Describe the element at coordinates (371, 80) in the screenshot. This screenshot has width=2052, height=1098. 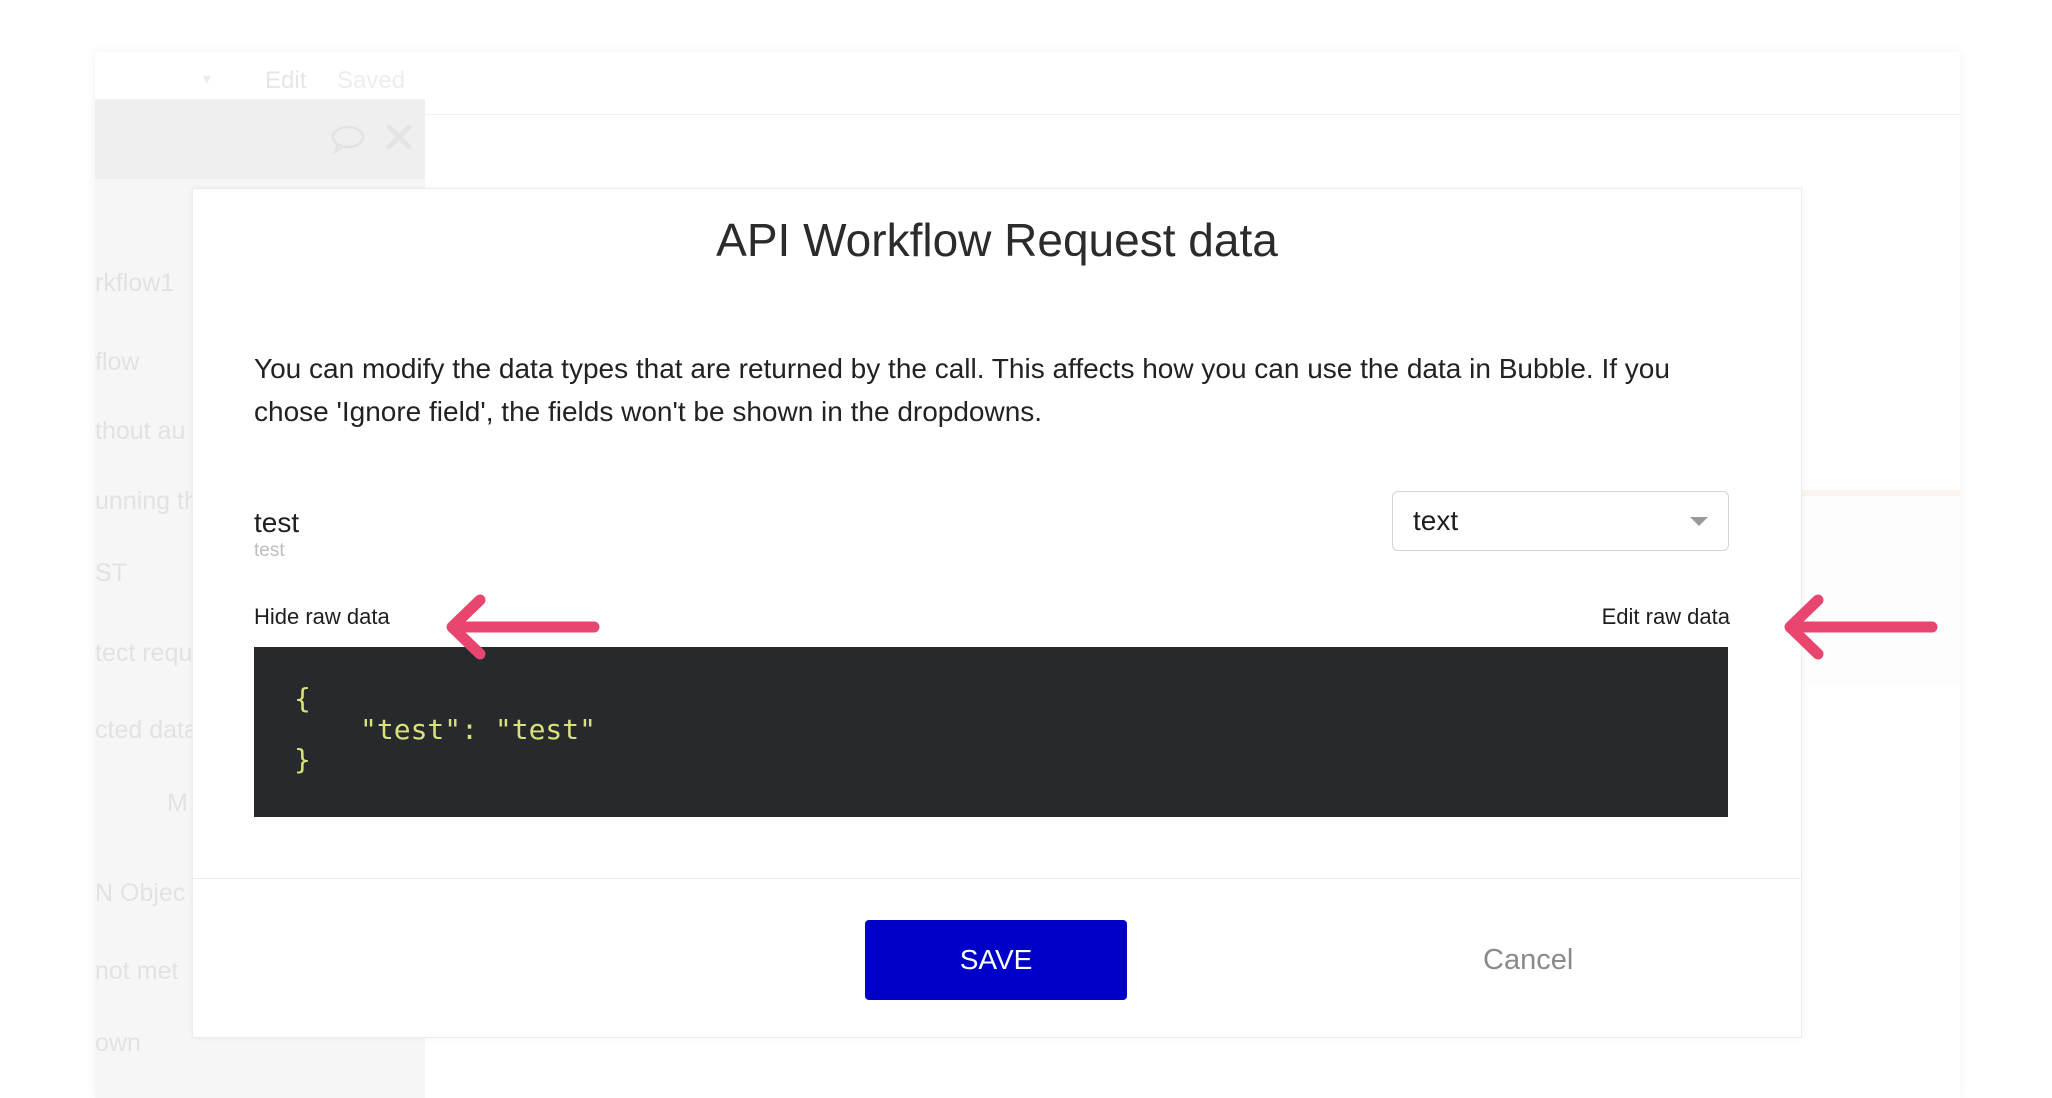
I see `saved-status: Saved` at that location.